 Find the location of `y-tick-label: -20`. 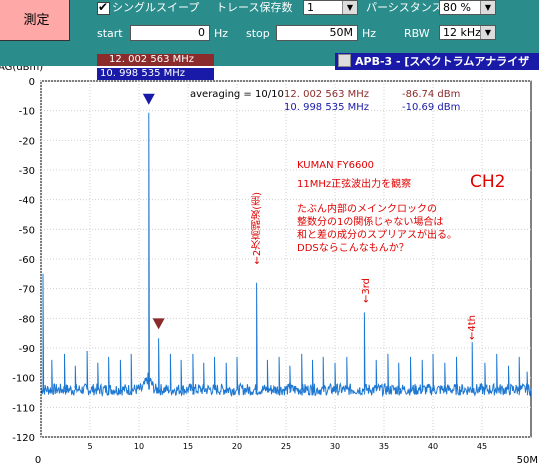

y-tick-label: -20 is located at coordinates (27, 141).